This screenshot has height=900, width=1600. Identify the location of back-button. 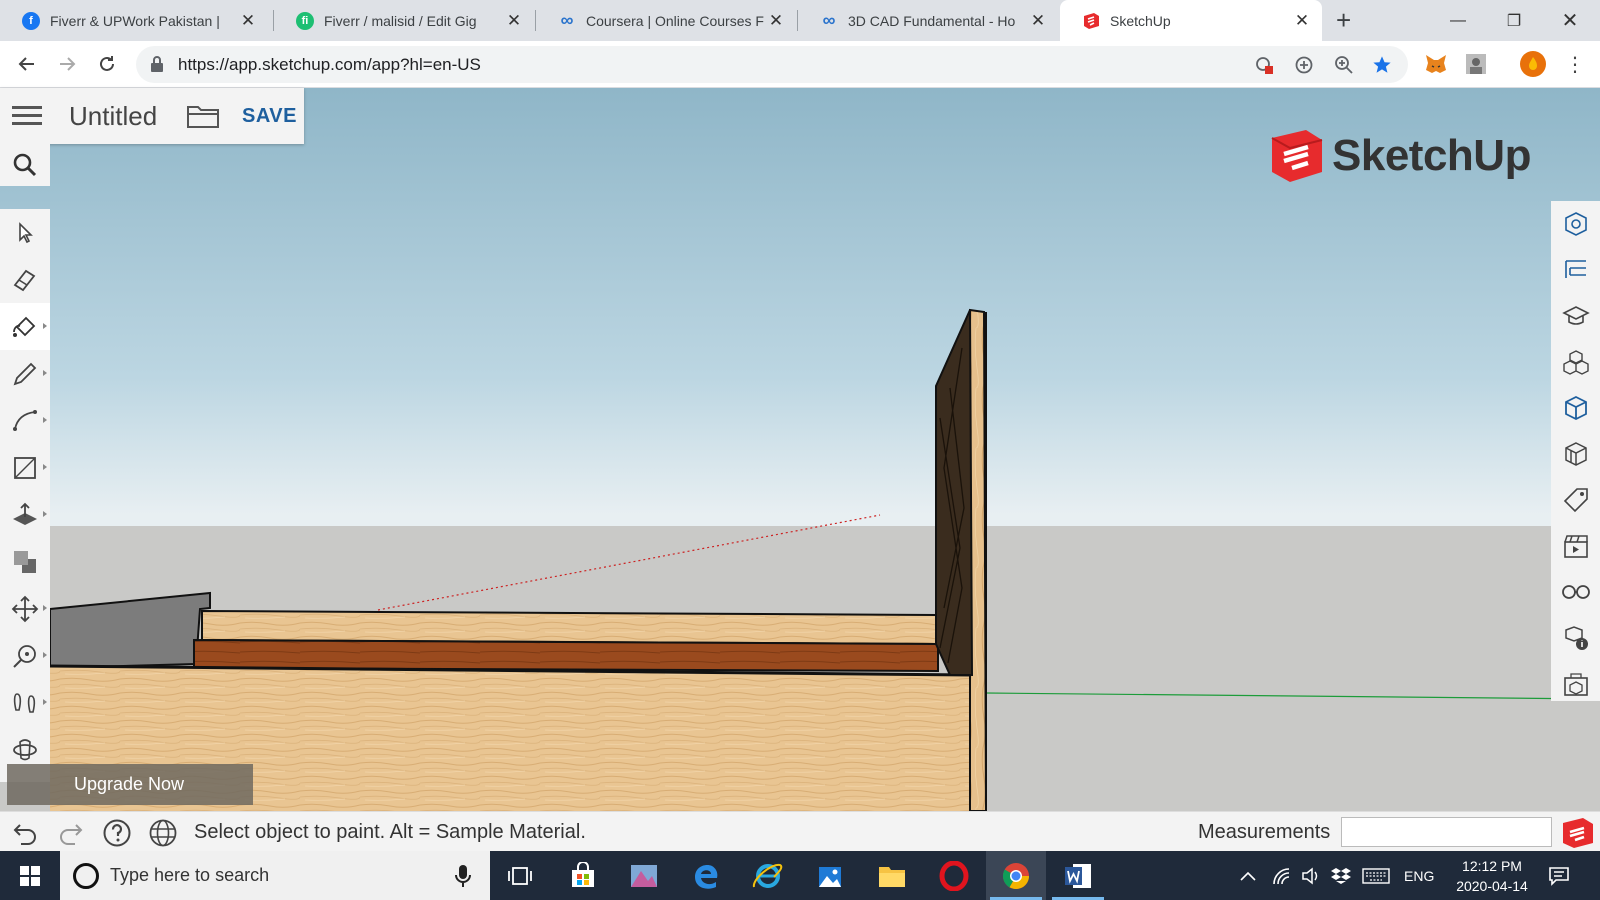
(27, 64).